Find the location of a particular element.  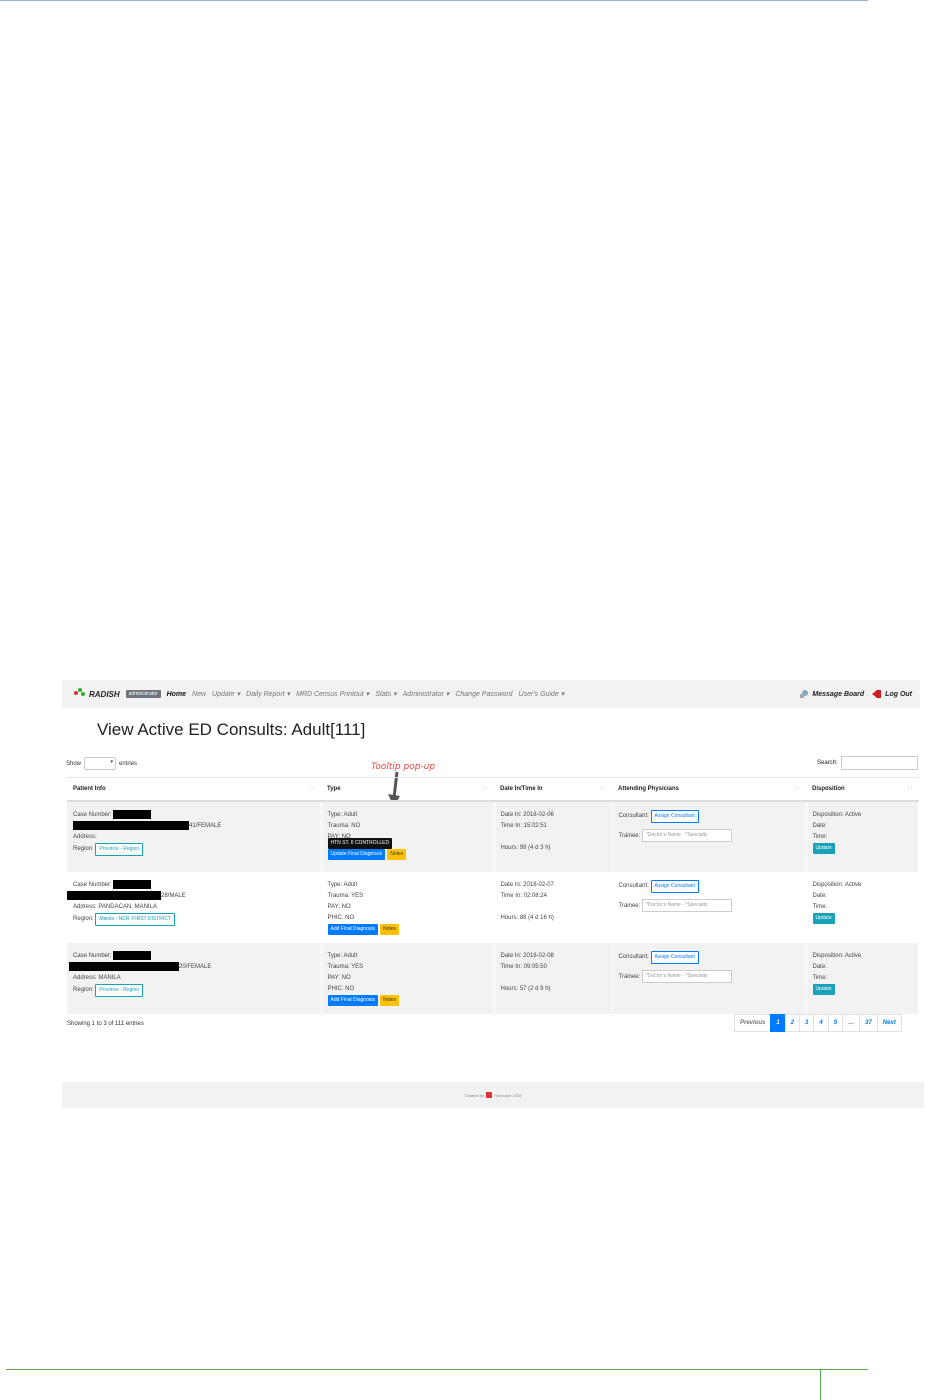

log-out-label: Log Out is located at coordinates (898, 694).